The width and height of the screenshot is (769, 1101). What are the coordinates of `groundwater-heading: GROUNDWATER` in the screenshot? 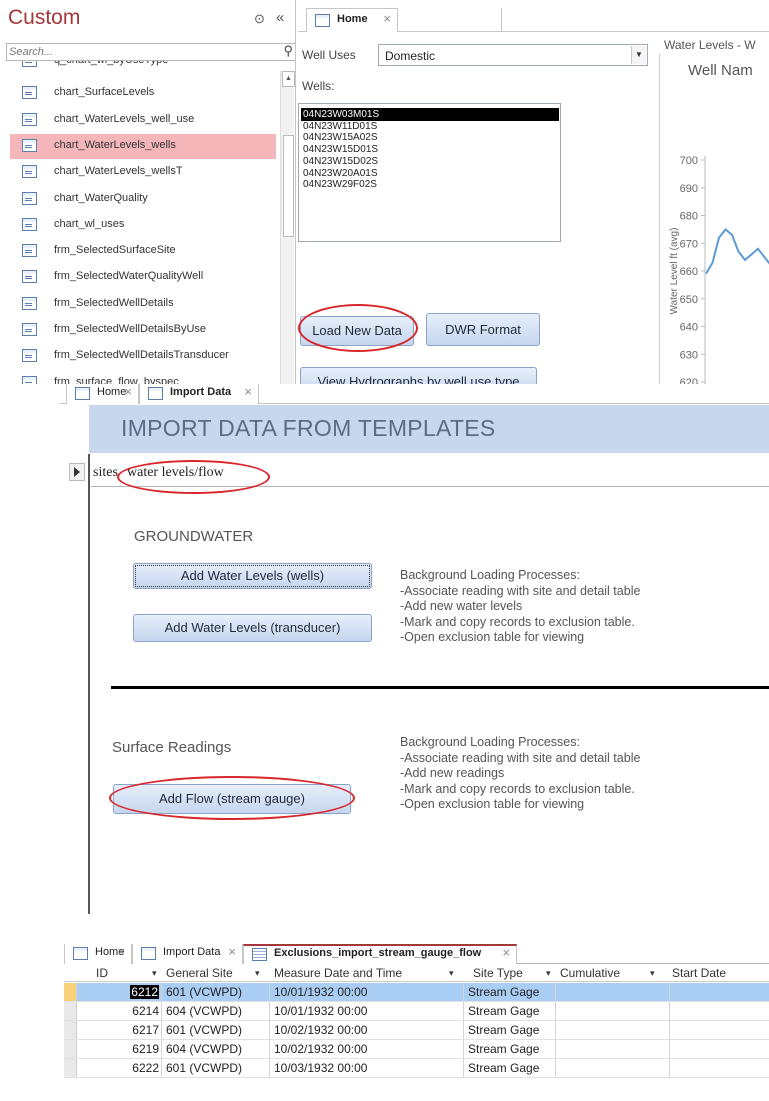 It's located at (194, 536).